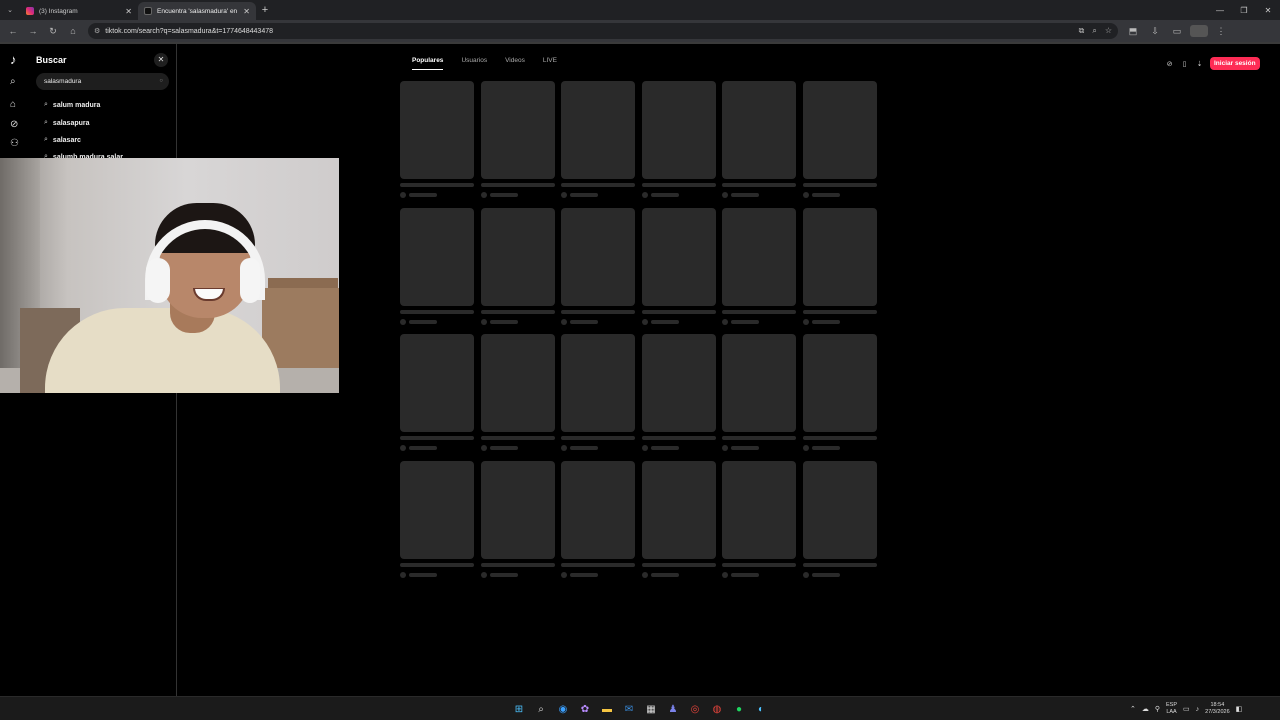  I want to click on monitor-icon: ▭, so click(1186, 709).